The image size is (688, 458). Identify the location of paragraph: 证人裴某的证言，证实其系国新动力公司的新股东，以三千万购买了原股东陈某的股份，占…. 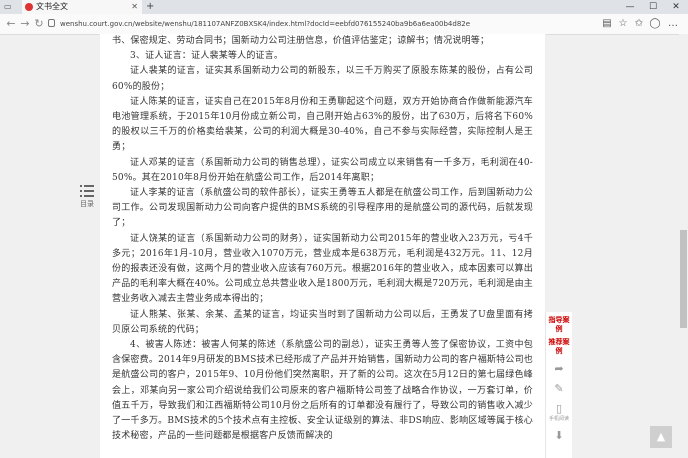
(322, 79).